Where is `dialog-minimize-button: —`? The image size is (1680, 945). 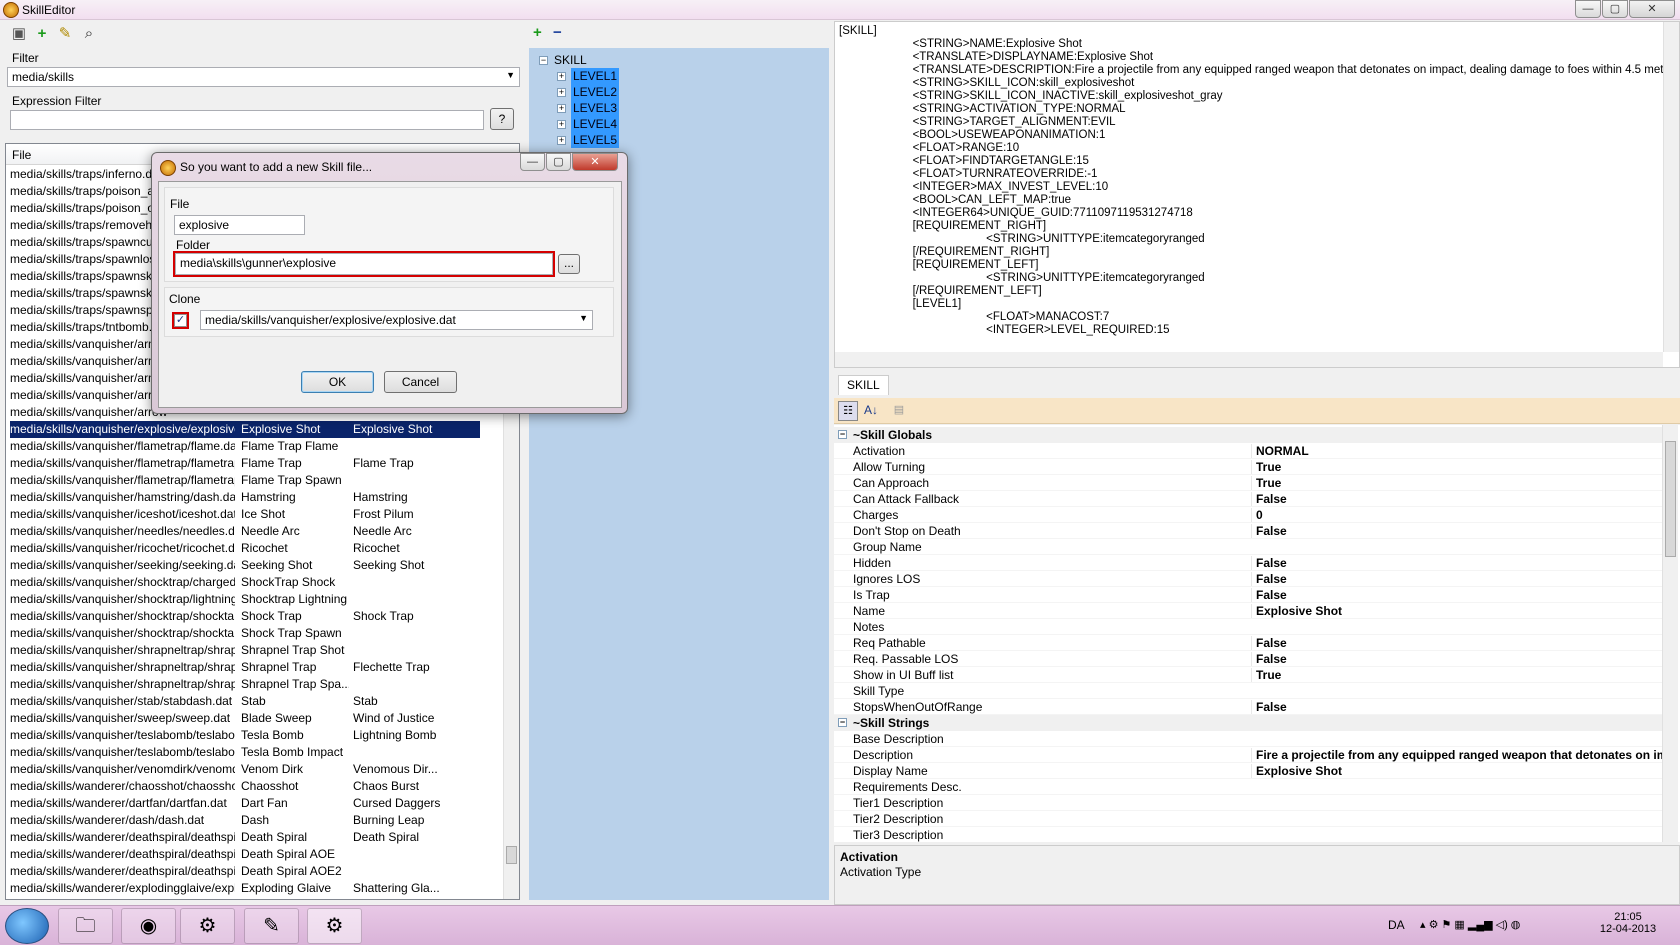
dialog-minimize-button: — is located at coordinates (532, 162).